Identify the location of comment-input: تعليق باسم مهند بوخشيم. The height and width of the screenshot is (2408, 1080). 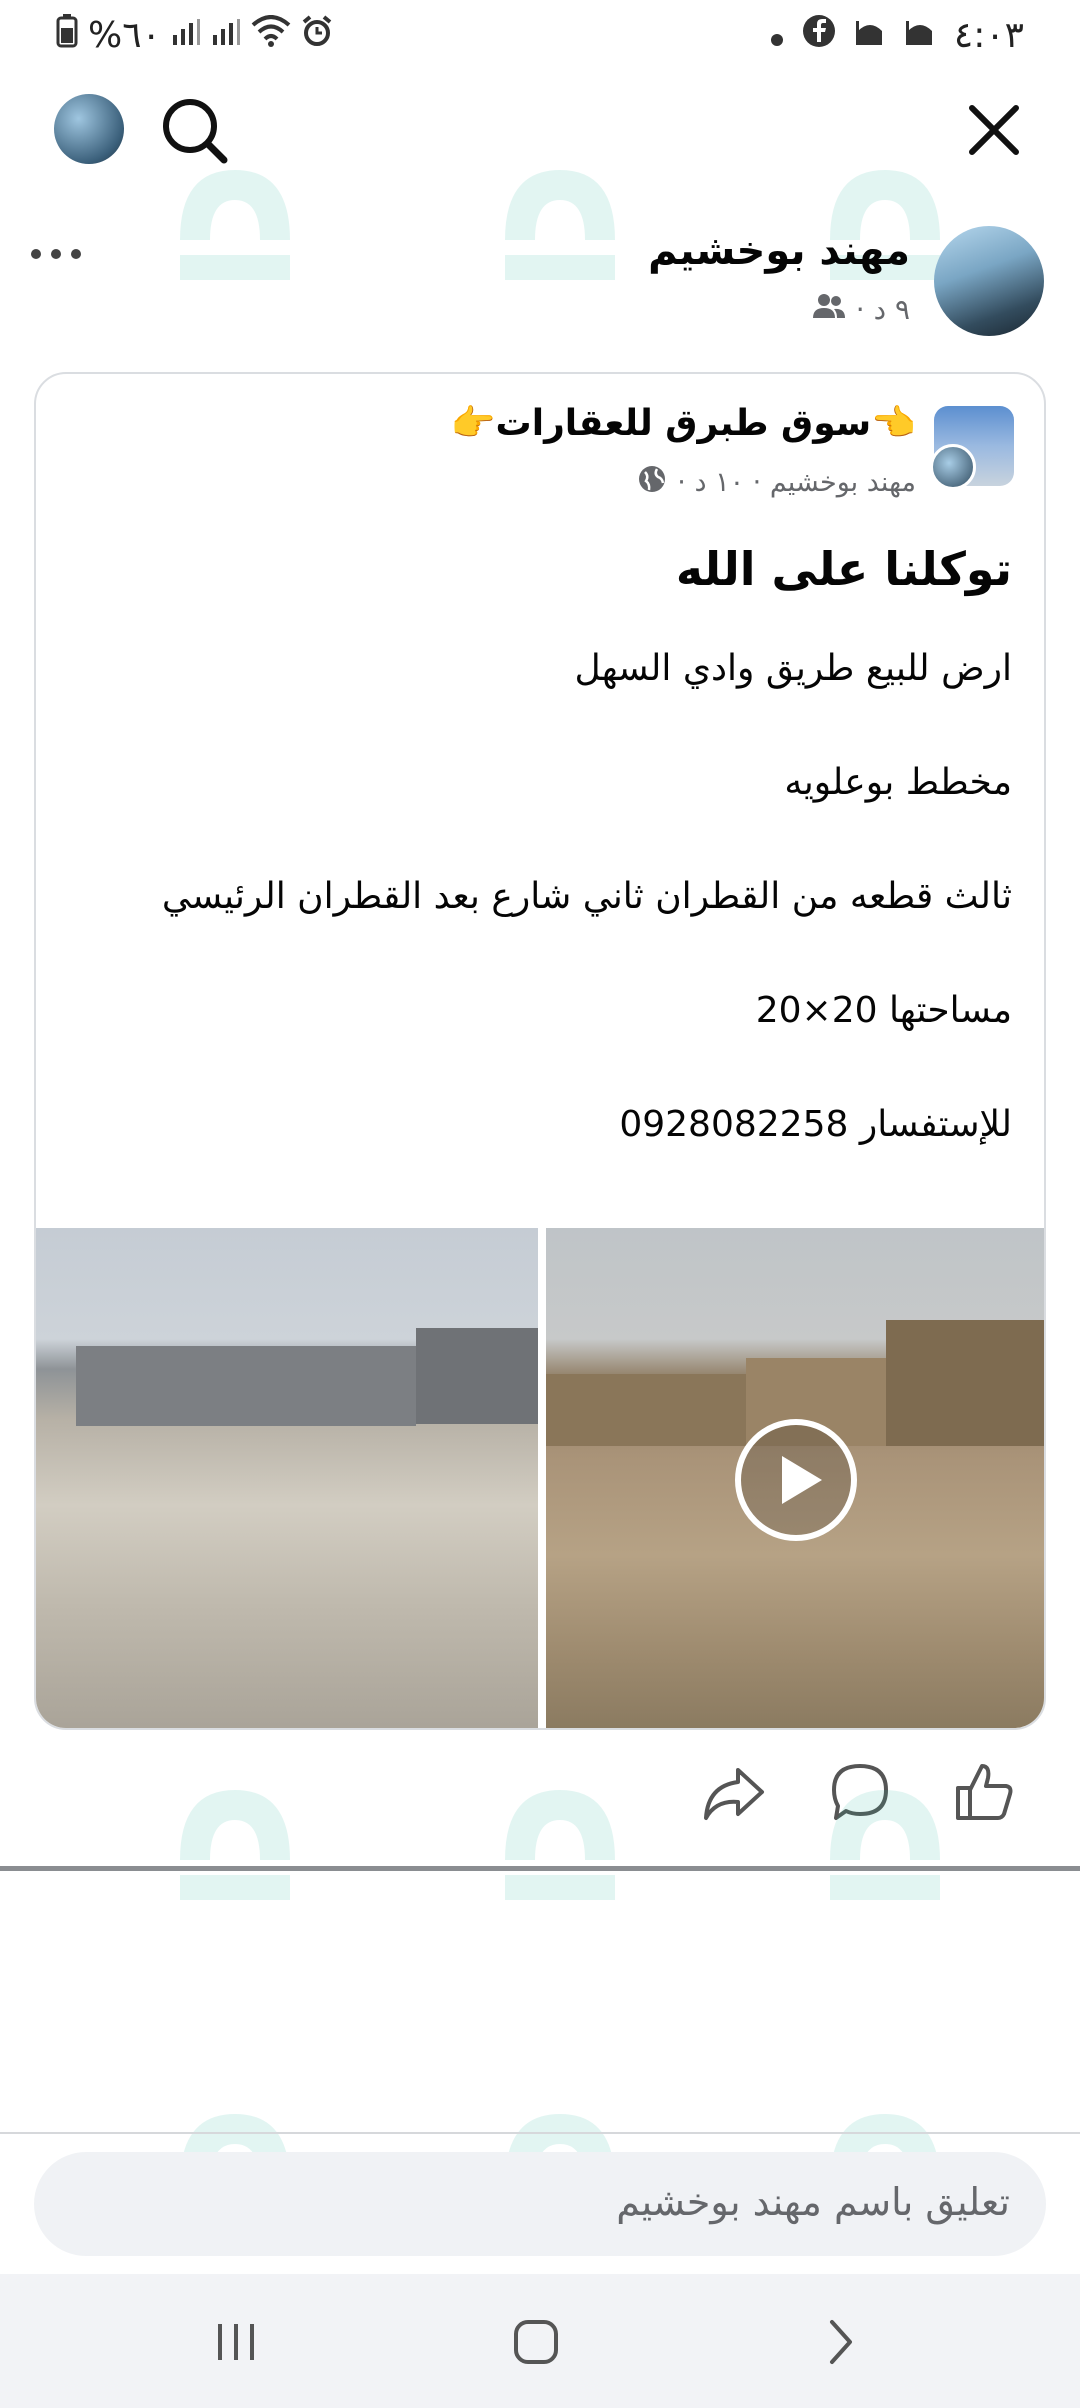
(540, 2204).